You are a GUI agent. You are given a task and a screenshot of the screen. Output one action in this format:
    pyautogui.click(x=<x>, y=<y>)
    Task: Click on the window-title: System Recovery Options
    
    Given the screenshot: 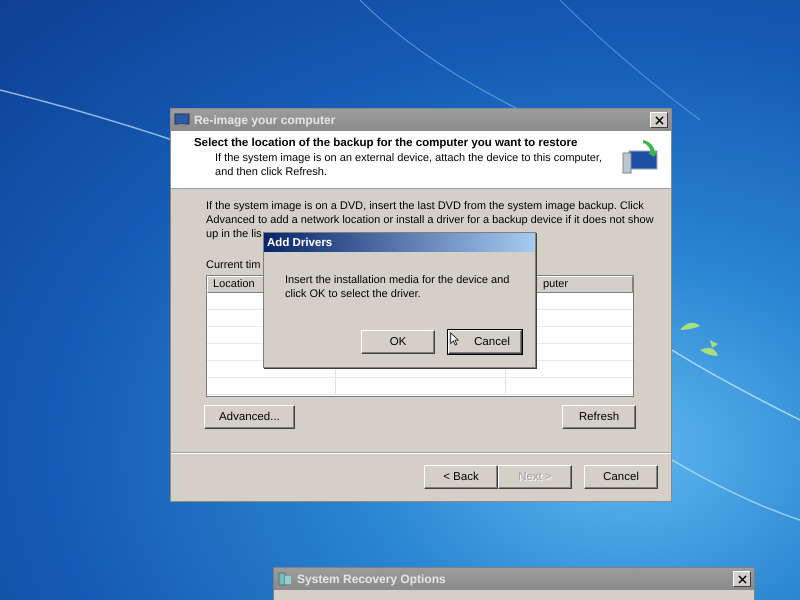 What is the action you would take?
    pyautogui.click(x=372, y=579)
    